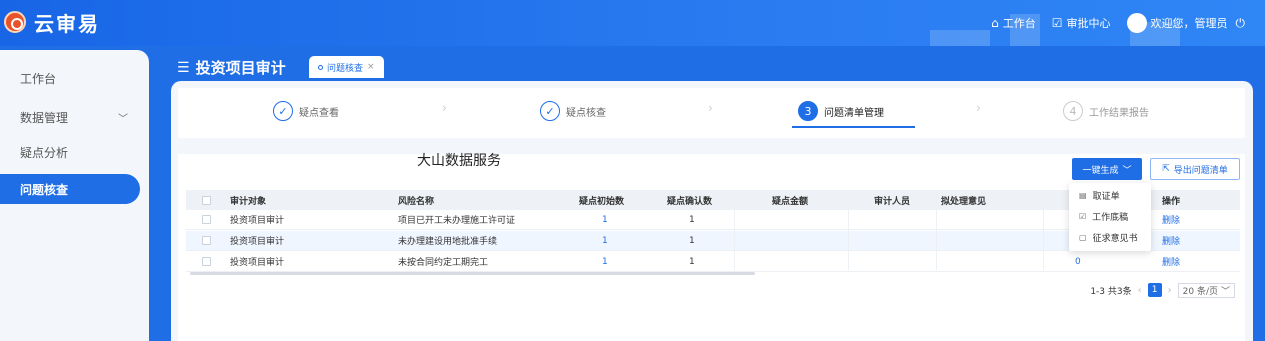  I want to click on sidebar-item-label: 疑点分析, so click(44, 152).